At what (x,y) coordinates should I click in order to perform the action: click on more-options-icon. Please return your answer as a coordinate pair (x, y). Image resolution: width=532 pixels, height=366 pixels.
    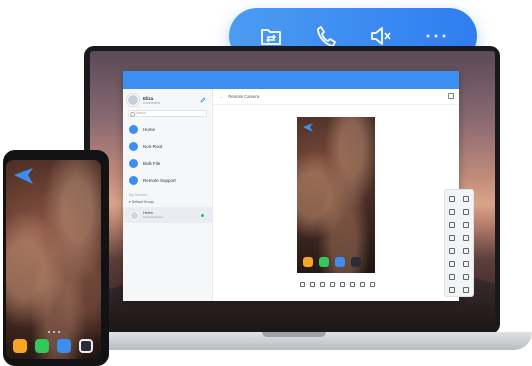
    Looking at the image, I should click on (372, 284).